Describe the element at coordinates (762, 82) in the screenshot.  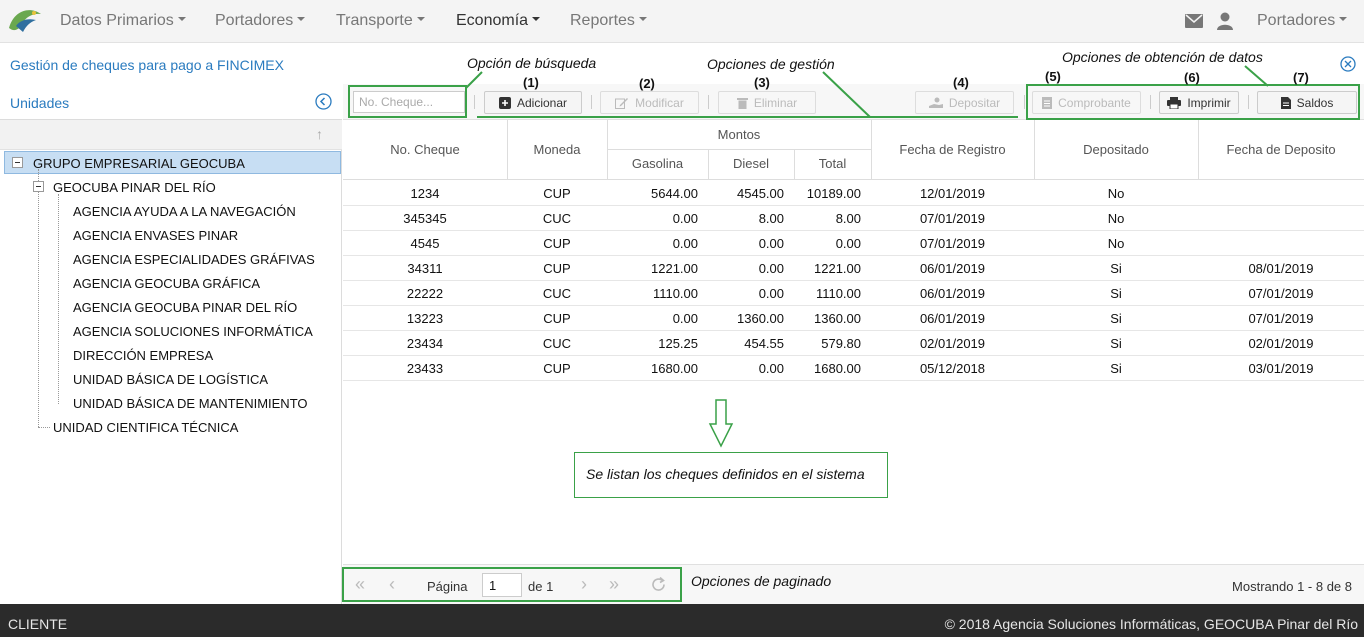
I see `annotation-number: (3)` at that location.